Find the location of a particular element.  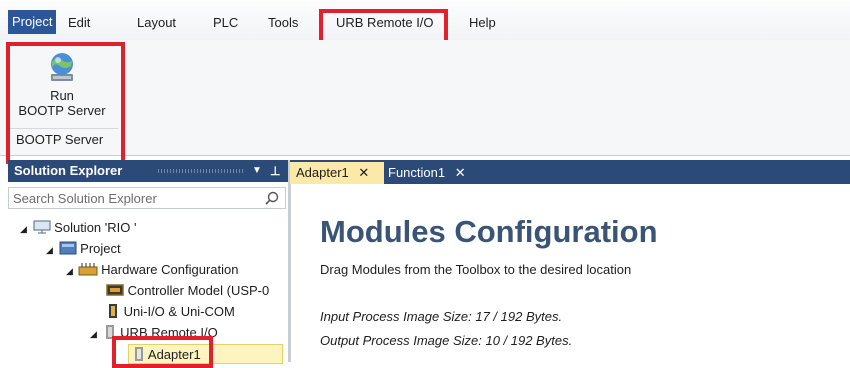

dropdown-arrow-icon: ▼ is located at coordinates (257, 171).